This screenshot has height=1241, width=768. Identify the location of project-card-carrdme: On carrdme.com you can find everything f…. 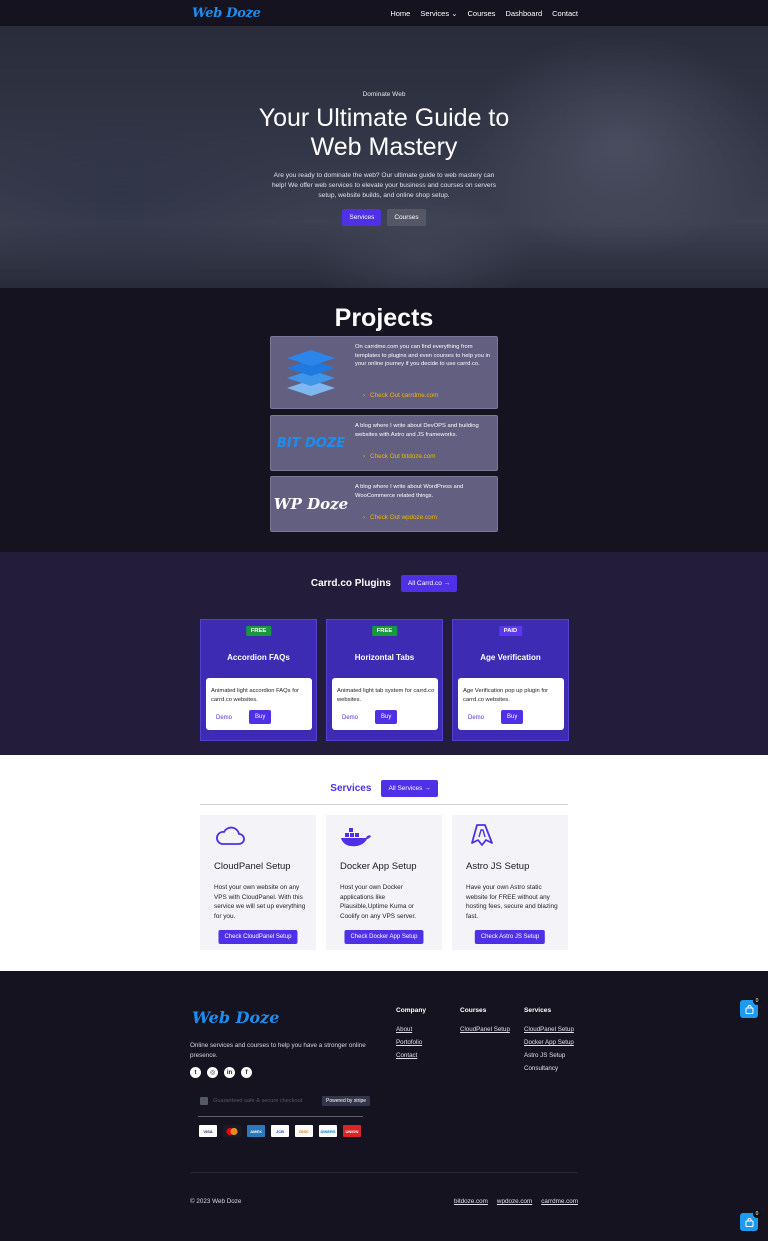
(384, 372).